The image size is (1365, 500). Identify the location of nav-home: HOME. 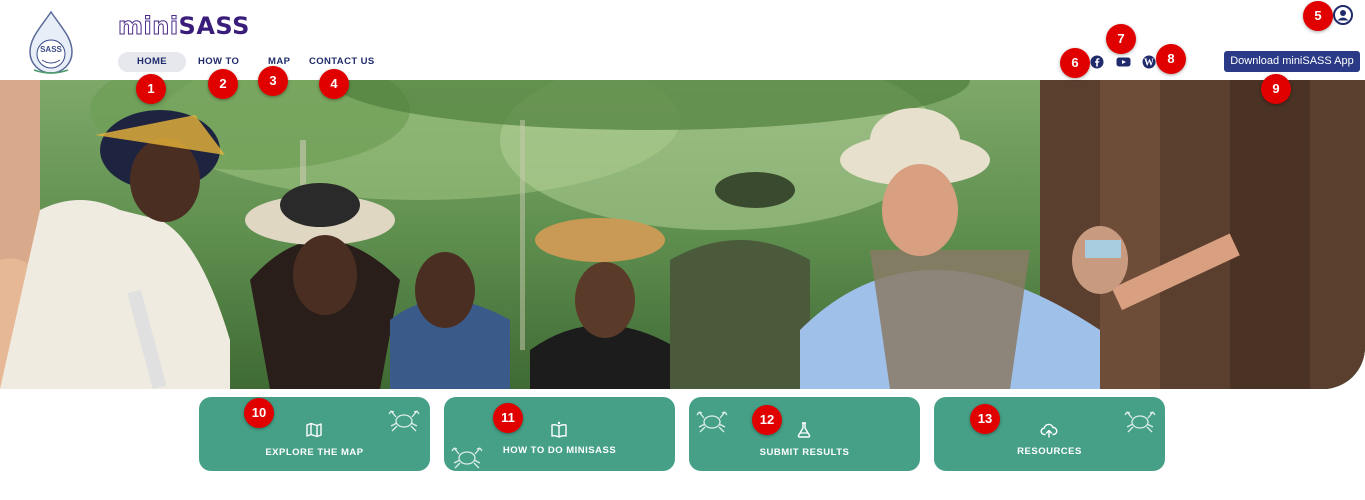
(152, 62).